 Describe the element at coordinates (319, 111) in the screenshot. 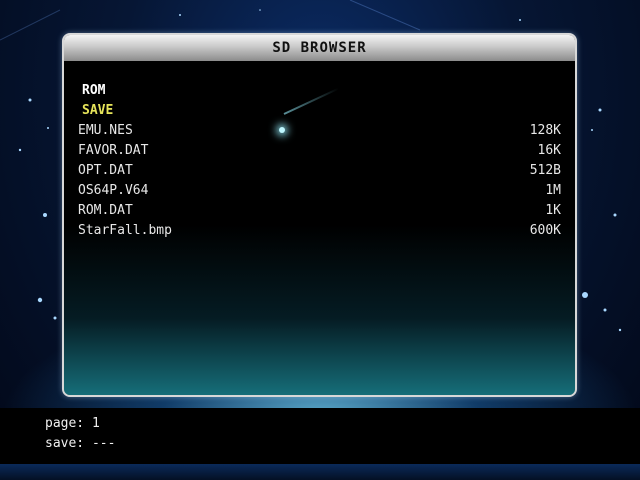

I see `folder-item: SAVE` at that location.